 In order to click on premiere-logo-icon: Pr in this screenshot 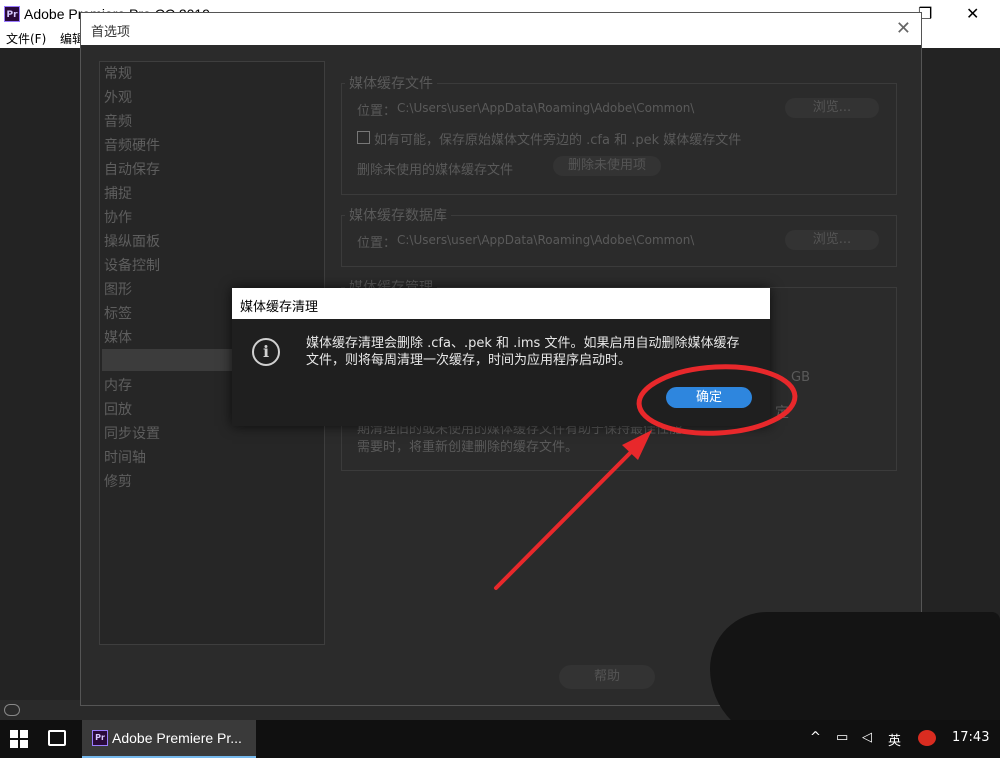, I will do `click(12, 14)`.